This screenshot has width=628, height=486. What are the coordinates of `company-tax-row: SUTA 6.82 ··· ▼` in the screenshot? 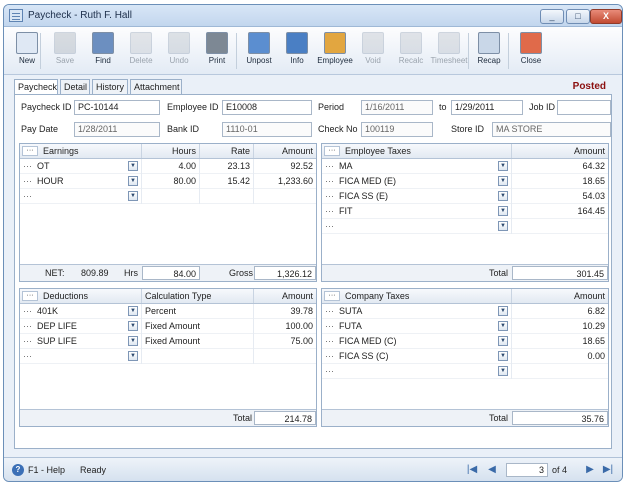 It's located at (465, 311).